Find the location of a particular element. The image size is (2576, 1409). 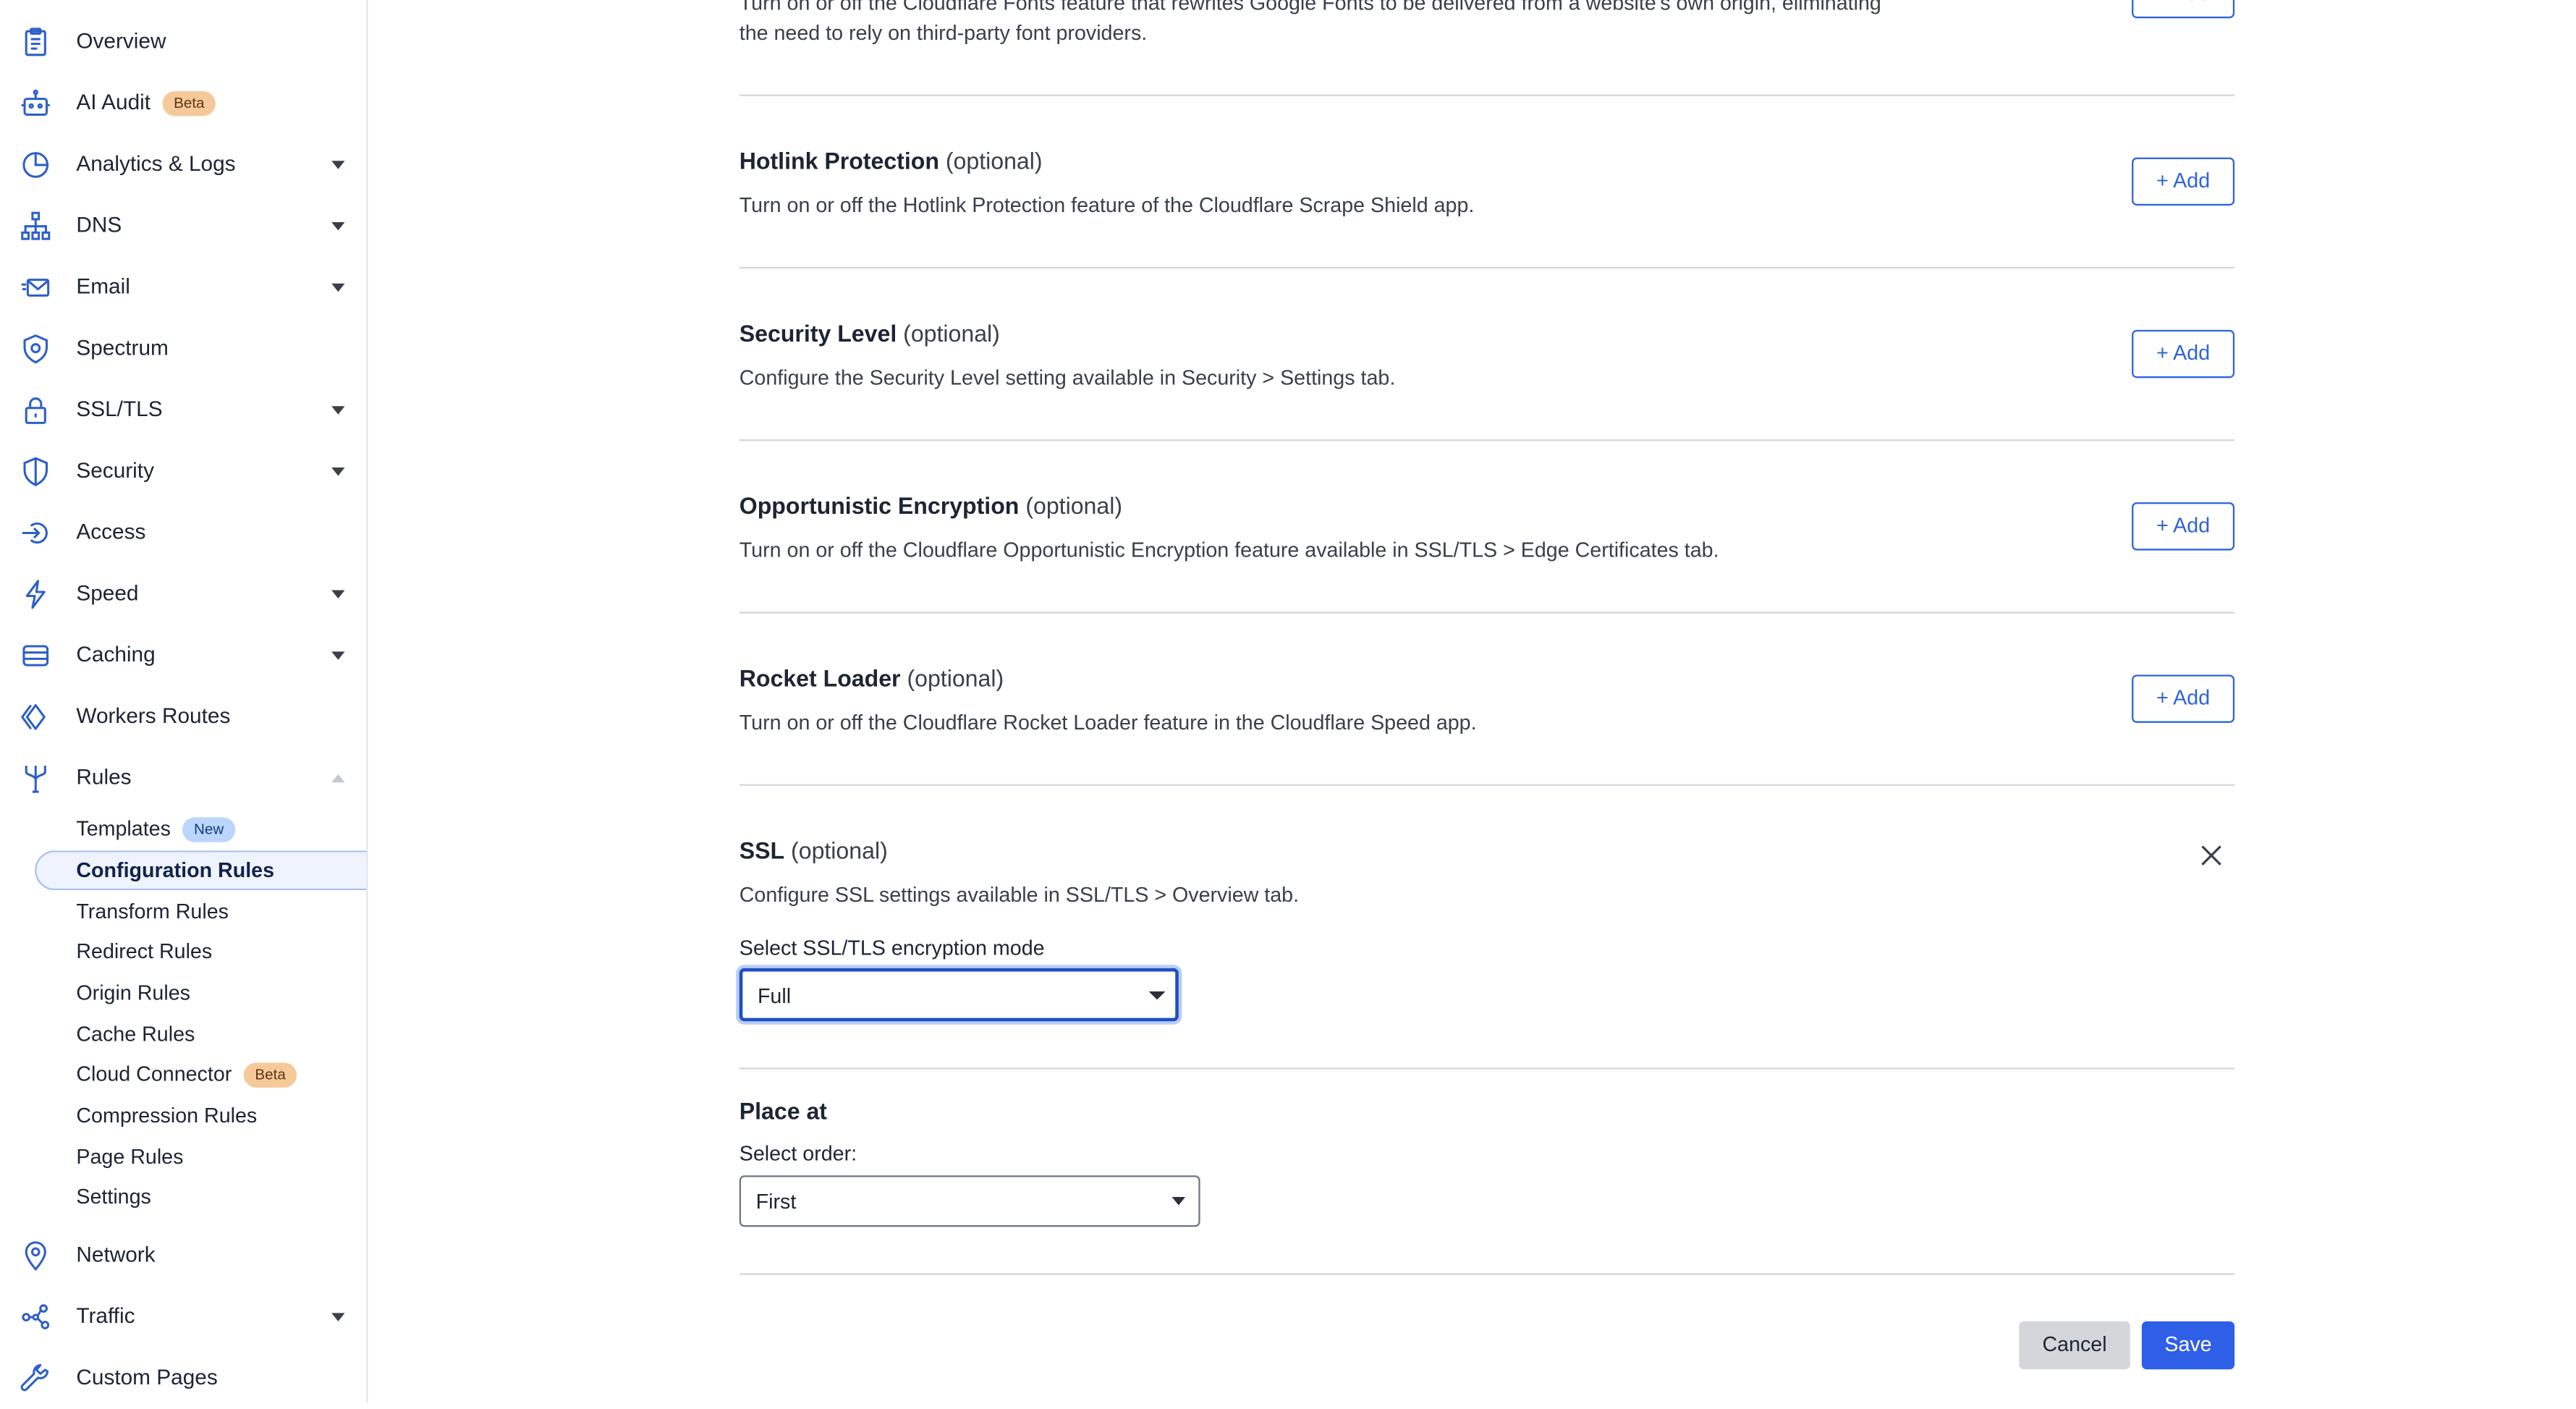

save-button: Save is located at coordinates (2188, 1345).